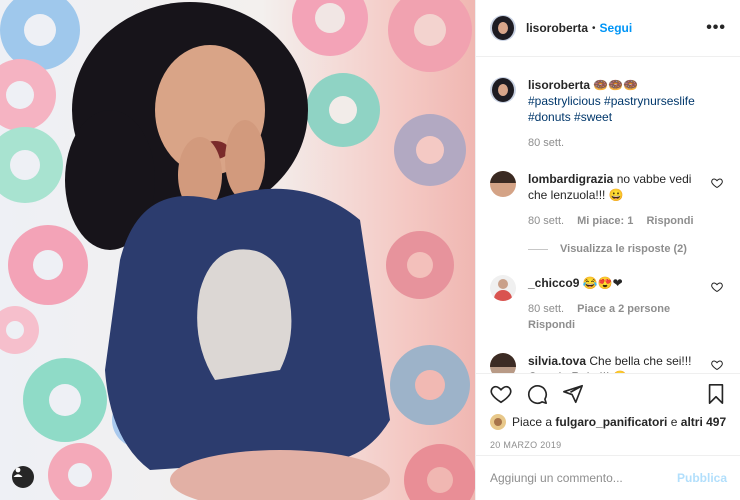 This screenshot has height=500, width=740. I want to click on caption-emoji: 🍩🍩🍩, so click(616, 85).